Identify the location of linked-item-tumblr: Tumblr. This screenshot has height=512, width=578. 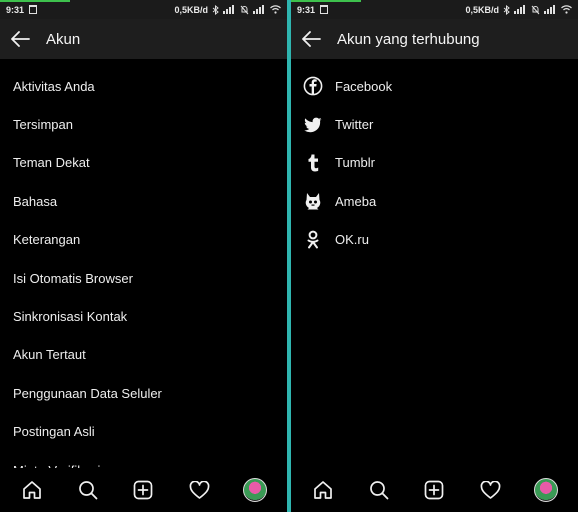
(434, 163).